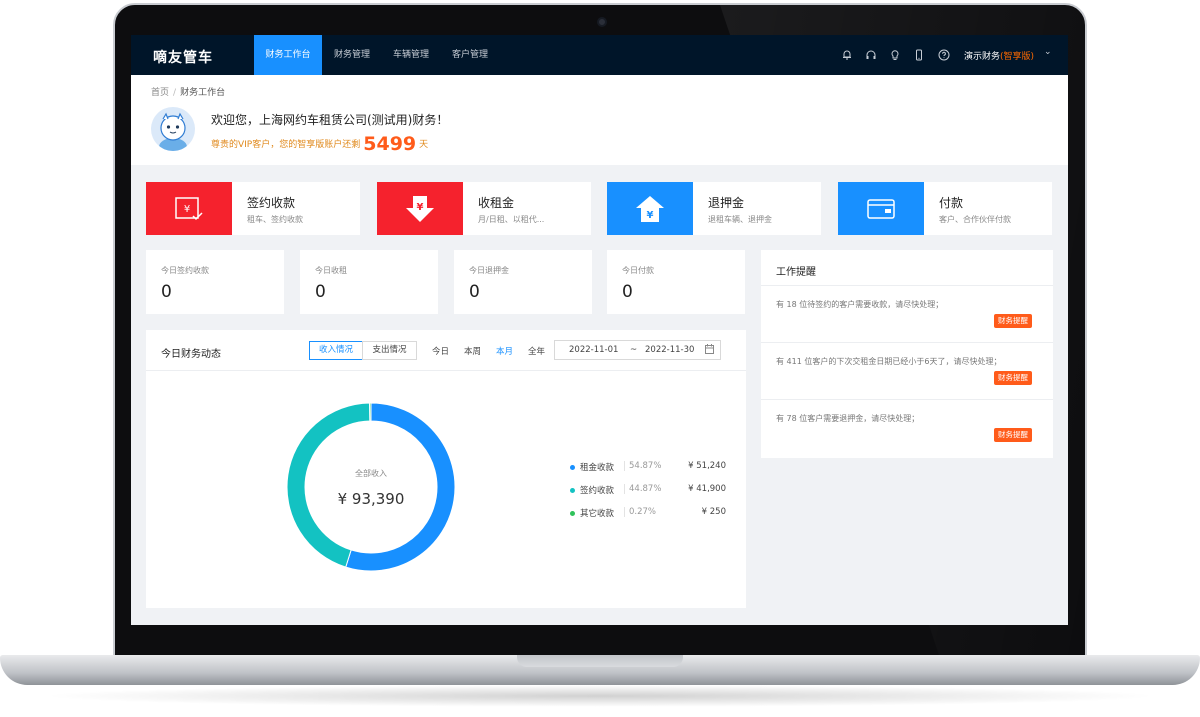 This screenshot has height=717, width=1200. What do you see at coordinates (600, 696) in the screenshot?
I see `laptop-shadow` at bounding box center [600, 696].